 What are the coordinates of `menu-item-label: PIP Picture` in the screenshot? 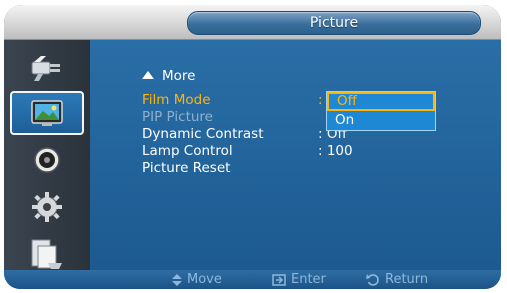 It's located at (177, 117).